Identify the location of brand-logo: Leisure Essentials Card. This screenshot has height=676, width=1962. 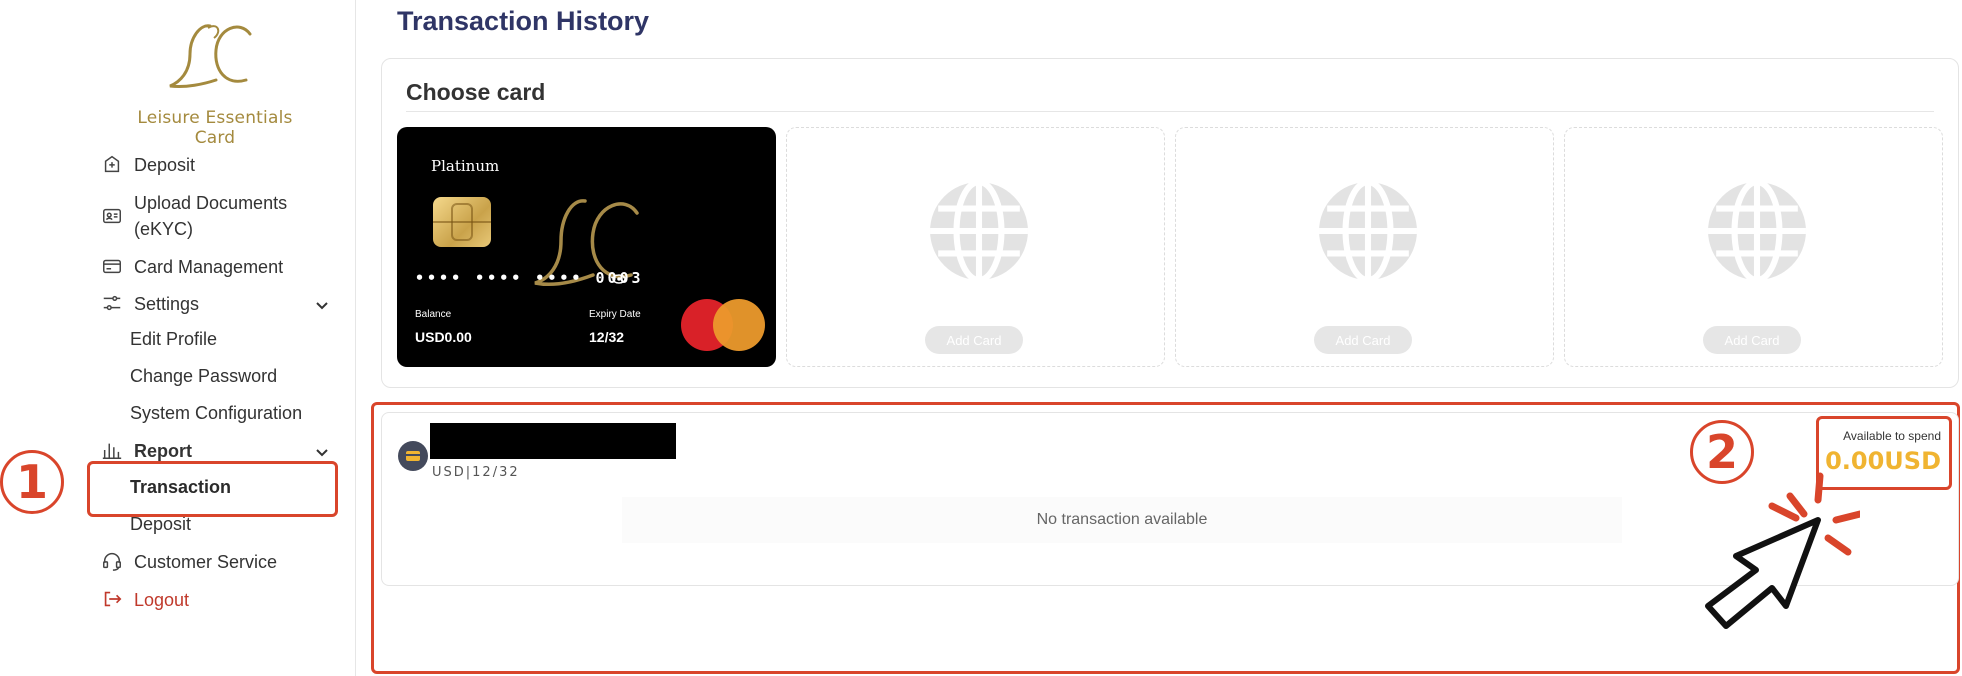
(215, 81).